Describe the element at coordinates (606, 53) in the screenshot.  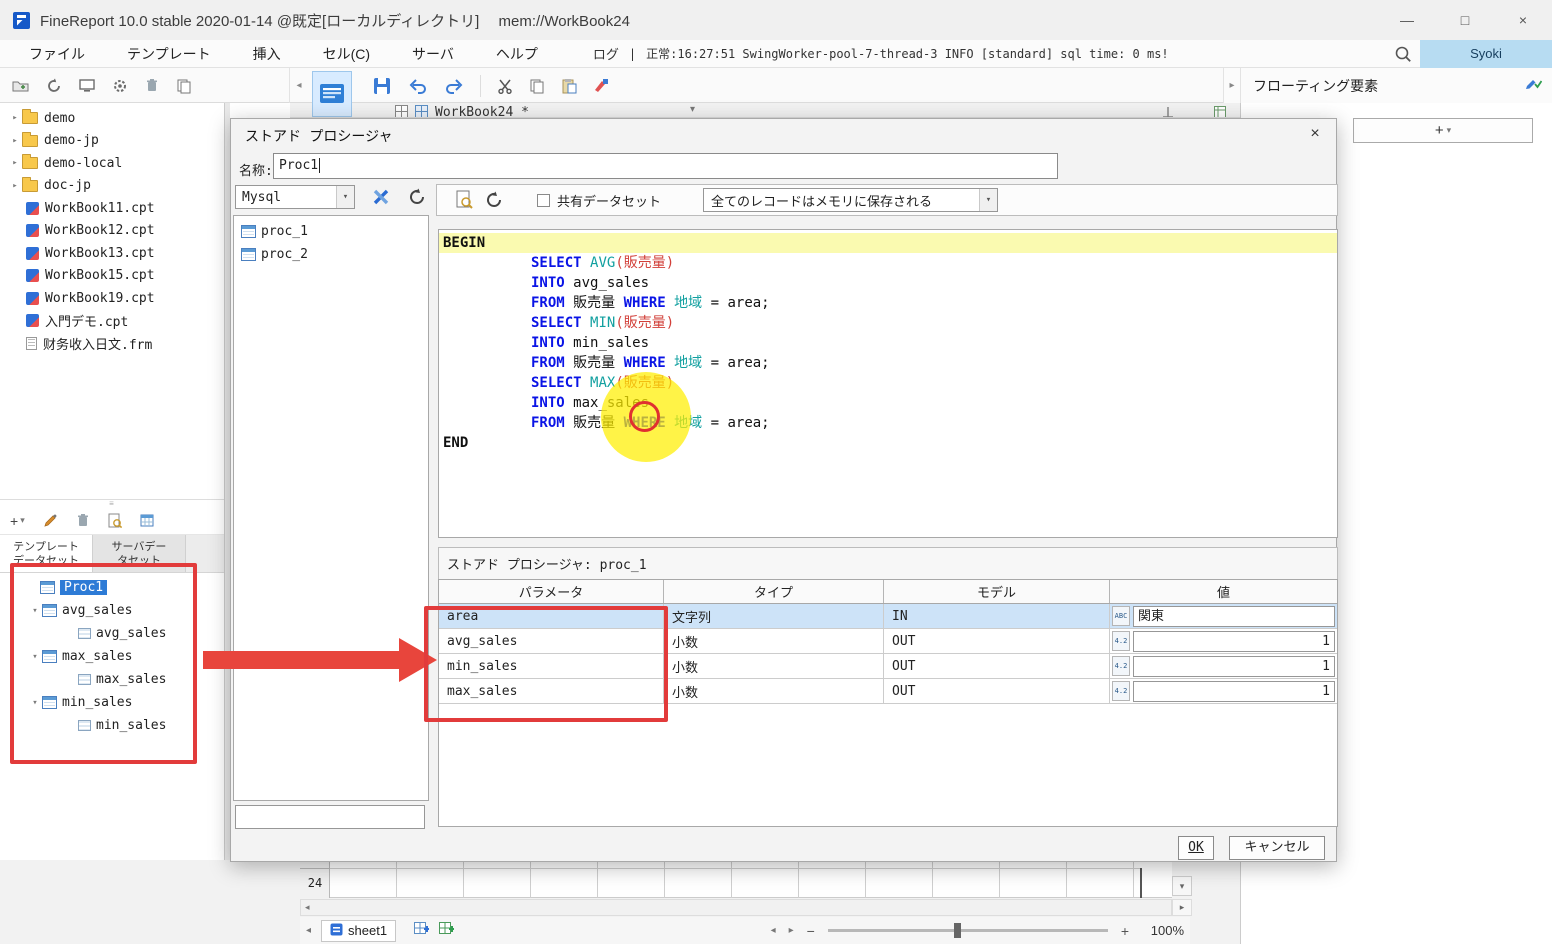
I see `log-label: ログ` at that location.